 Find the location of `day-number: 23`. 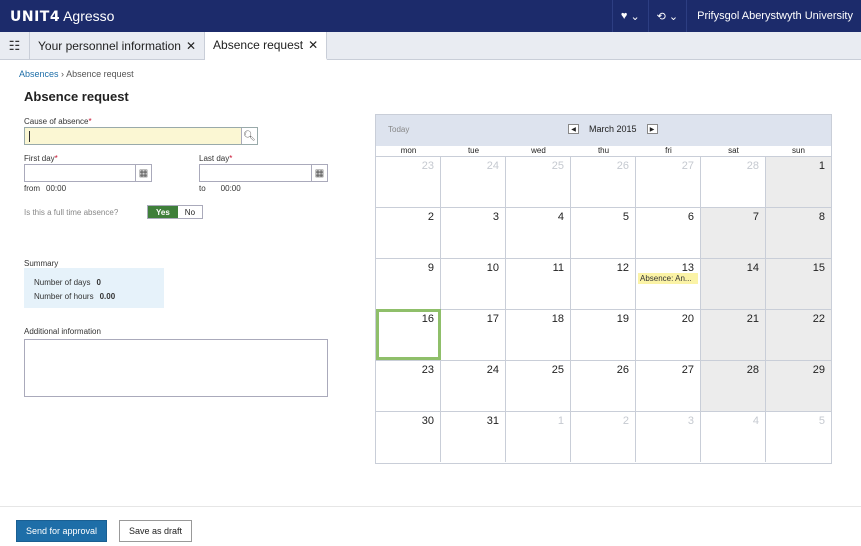

day-number: 23 is located at coordinates (427, 370).